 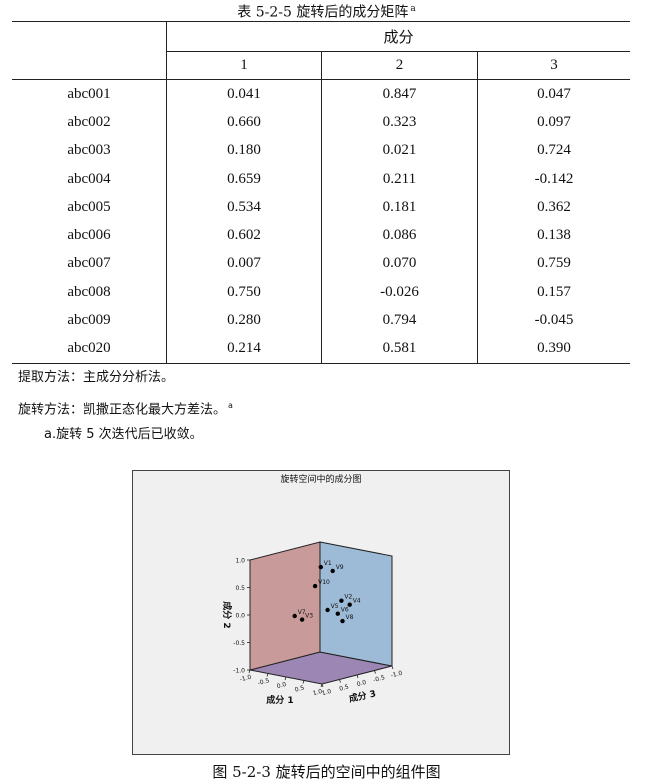 I want to click on table-cell: 0.180, so click(x=244, y=150).